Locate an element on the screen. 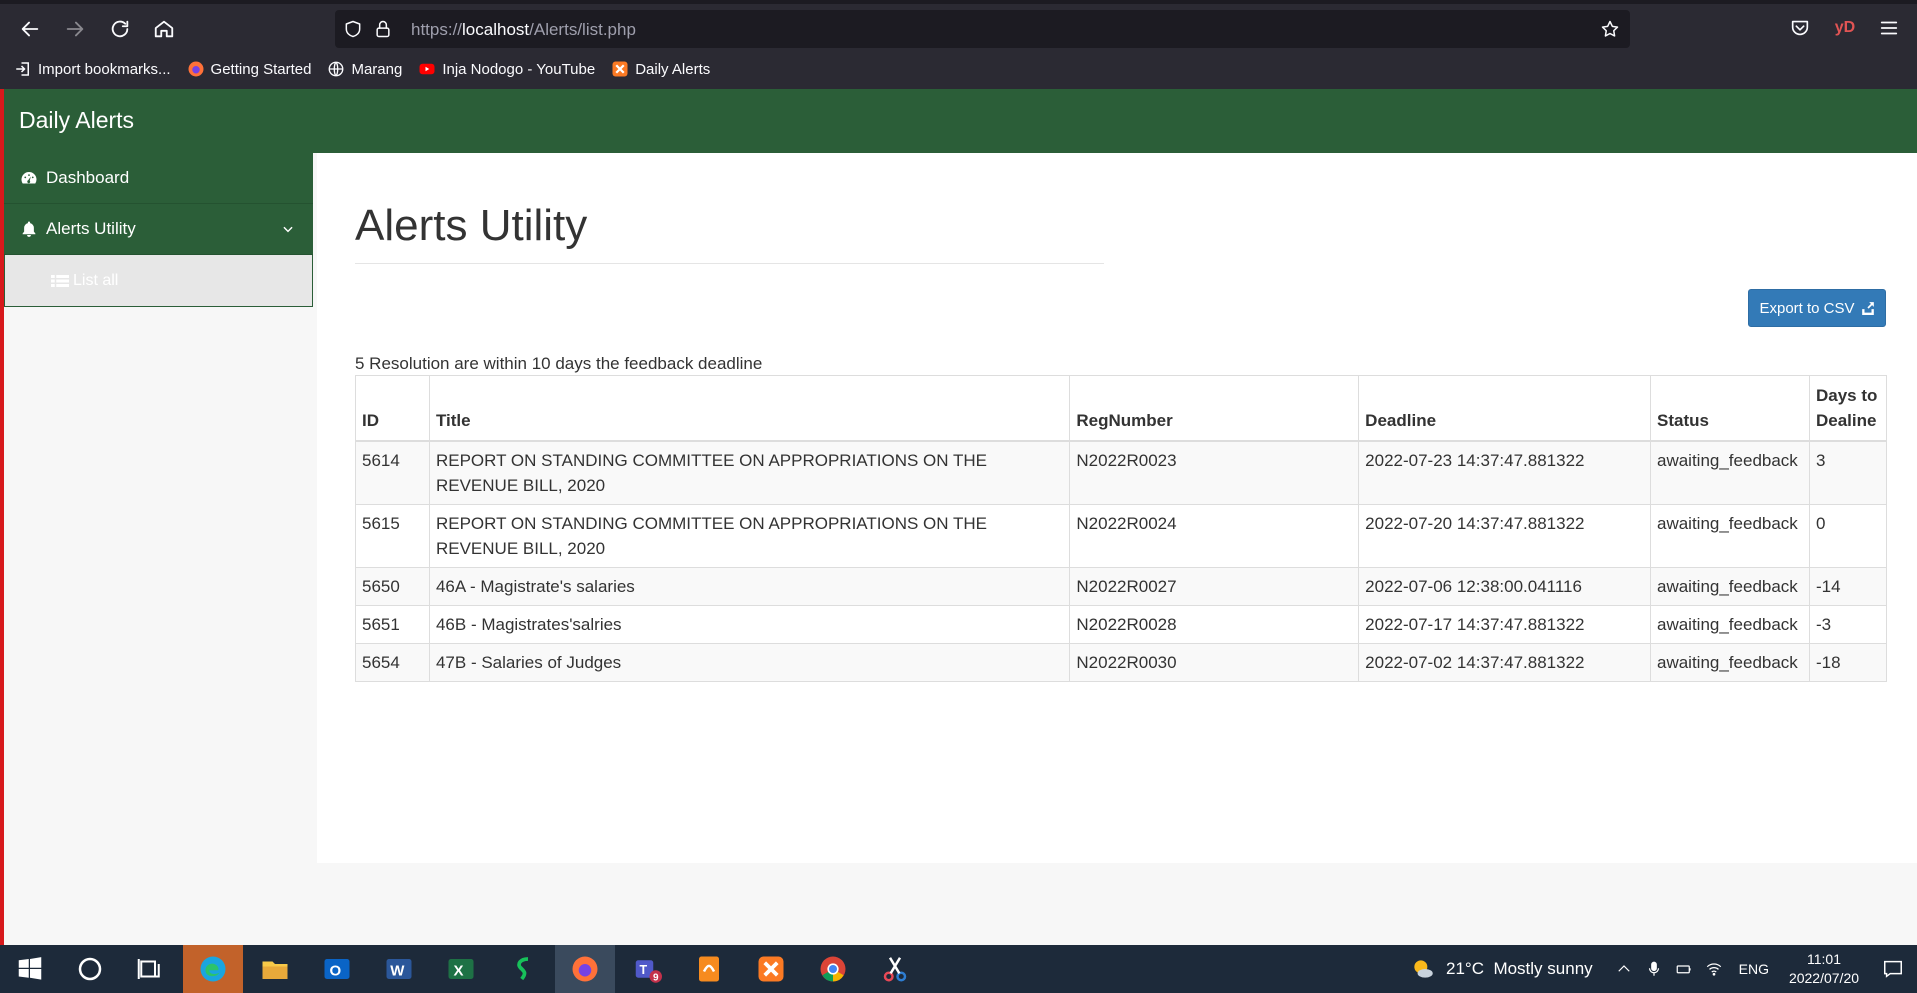 This screenshot has width=1917, height=993. weather-icon is located at coordinates (1423, 969).